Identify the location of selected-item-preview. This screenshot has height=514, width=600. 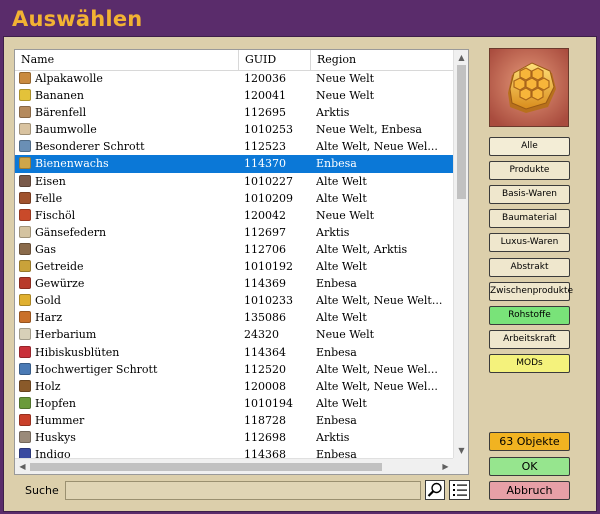
(529, 87).